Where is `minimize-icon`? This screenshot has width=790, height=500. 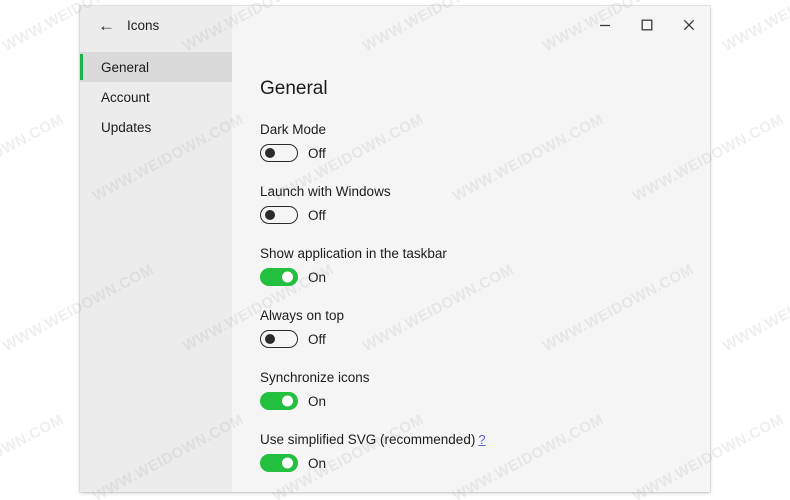
minimize-icon is located at coordinates (605, 25).